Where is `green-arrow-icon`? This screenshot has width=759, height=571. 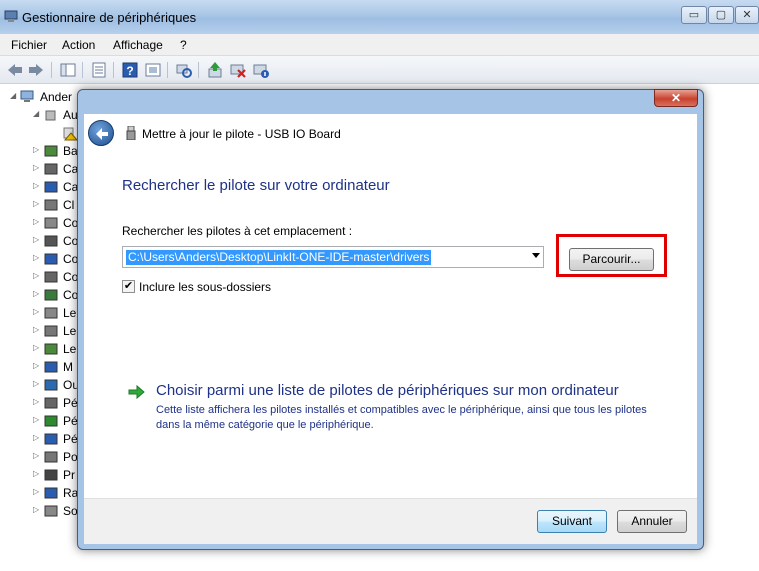 green-arrow-icon is located at coordinates (137, 392).